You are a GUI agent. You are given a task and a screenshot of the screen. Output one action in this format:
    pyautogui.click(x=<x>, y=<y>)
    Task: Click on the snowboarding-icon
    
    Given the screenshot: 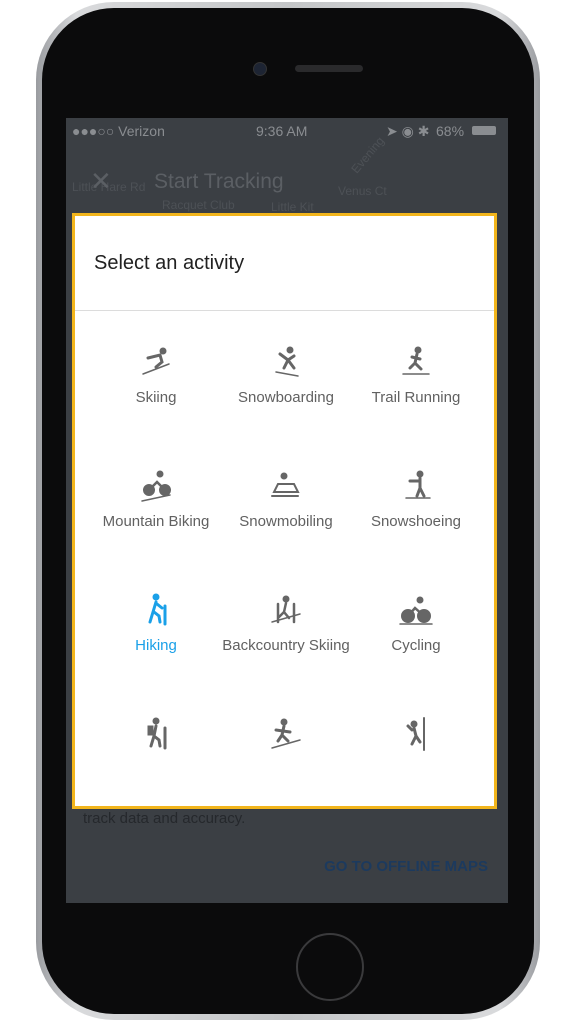 What is the action you would take?
    pyautogui.click(x=287, y=361)
    